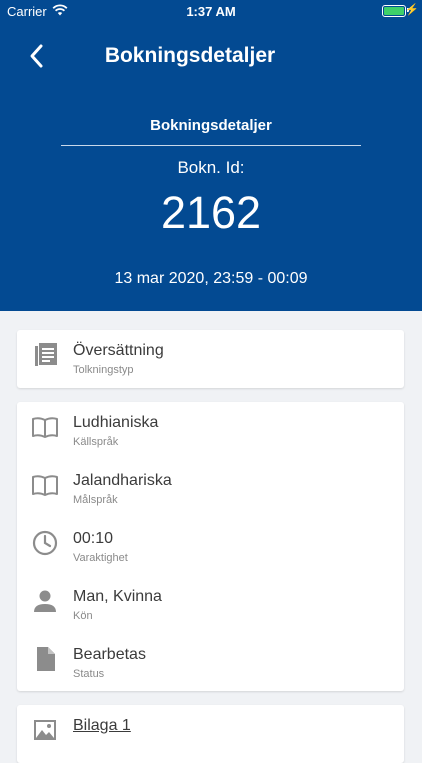 Image resolution: width=422 pixels, height=763 pixels. Describe the element at coordinates (210, 605) in the screenshot. I see `gender-row: Man, Kvinna Kön` at that location.